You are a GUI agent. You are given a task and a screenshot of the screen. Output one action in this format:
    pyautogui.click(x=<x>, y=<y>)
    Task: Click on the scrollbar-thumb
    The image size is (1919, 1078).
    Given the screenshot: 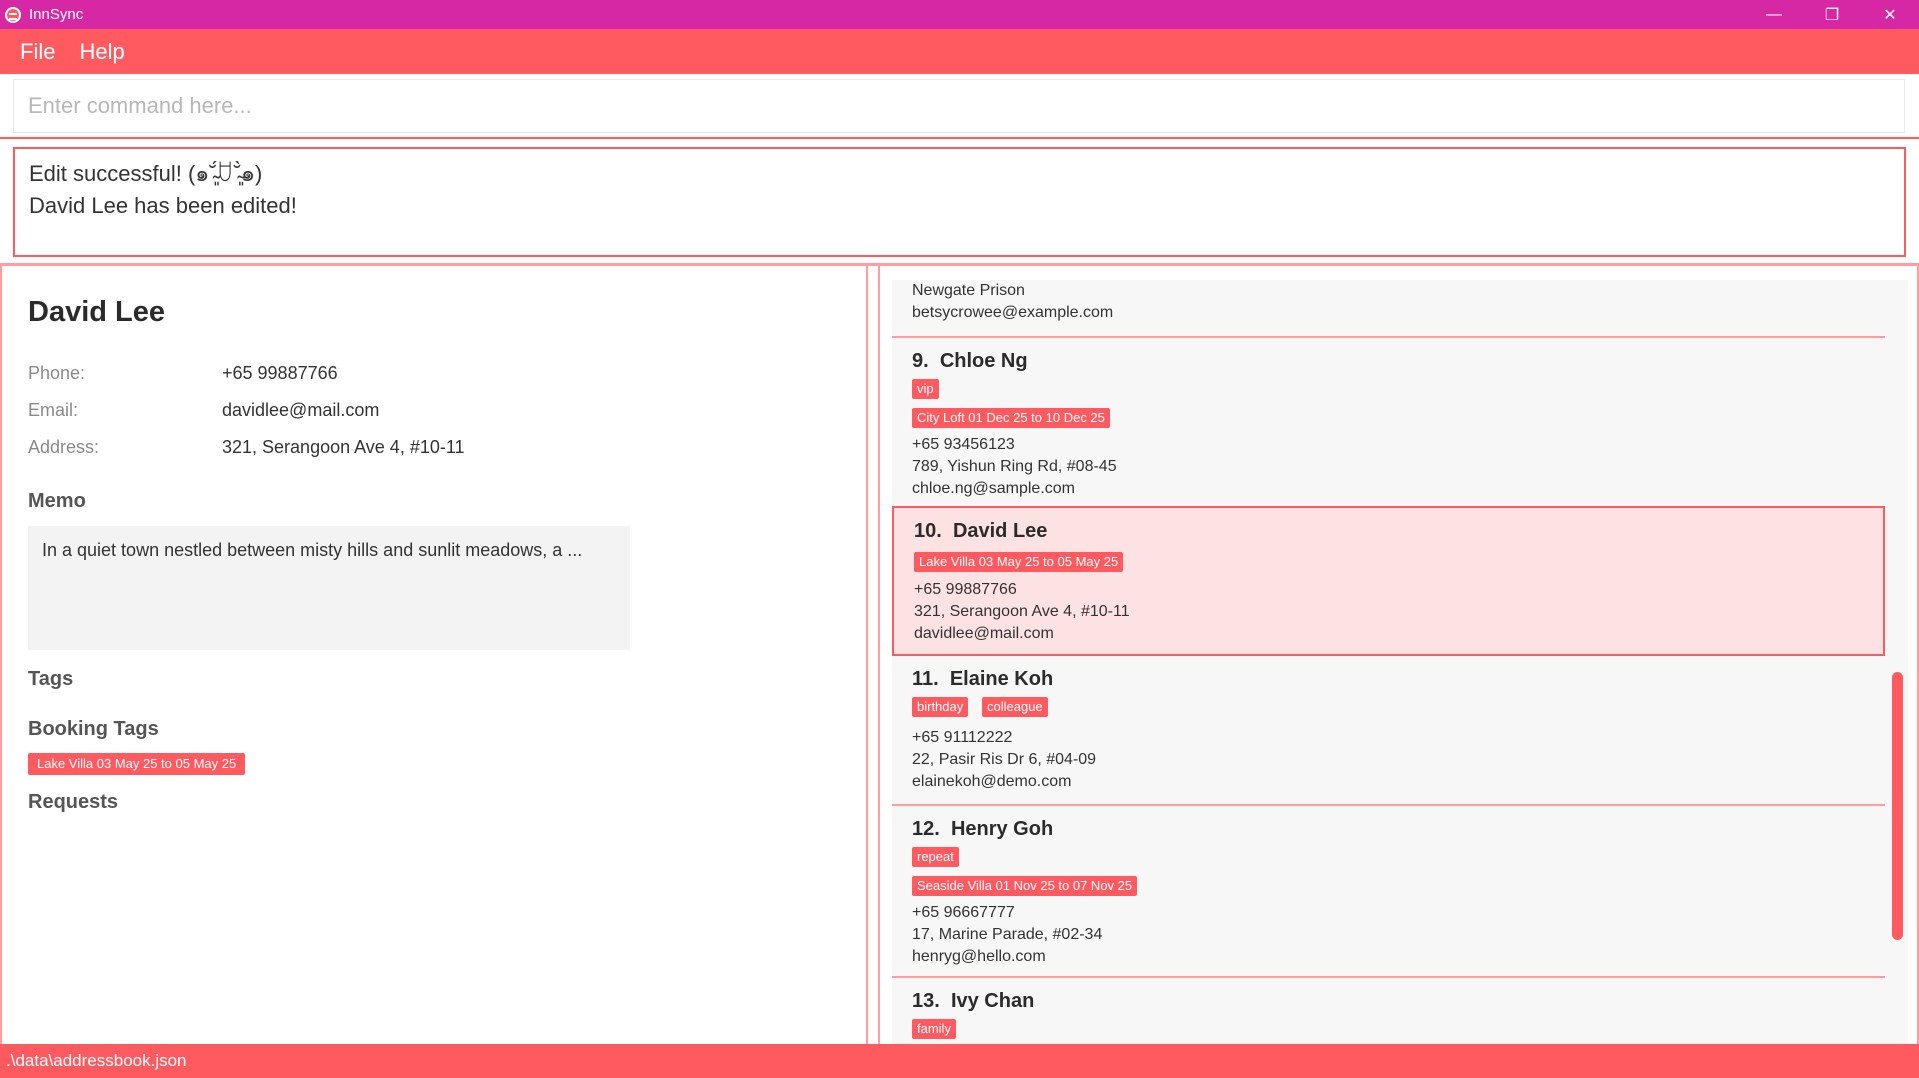 What is the action you would take?
    pyautogui.click(x=1897, y=806)
    